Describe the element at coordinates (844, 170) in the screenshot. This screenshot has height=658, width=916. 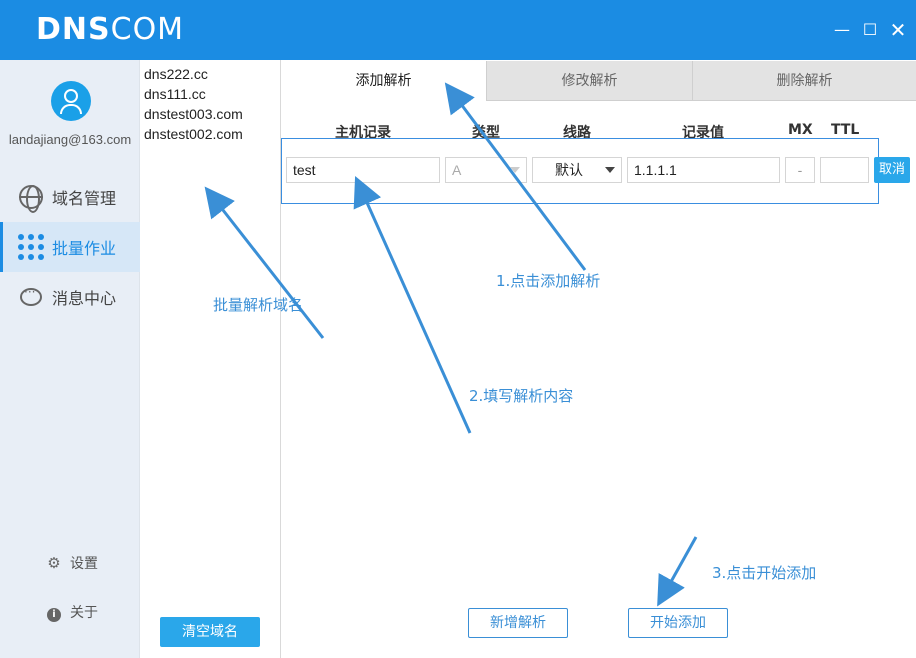
I see `ttl-input` at that location.